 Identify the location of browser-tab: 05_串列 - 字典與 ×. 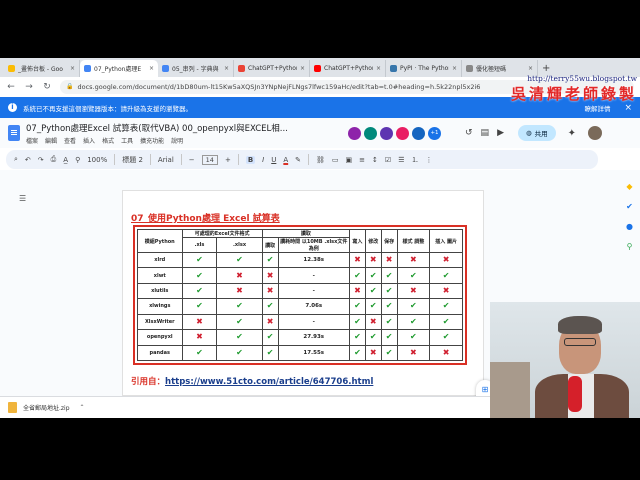
(196, 68).